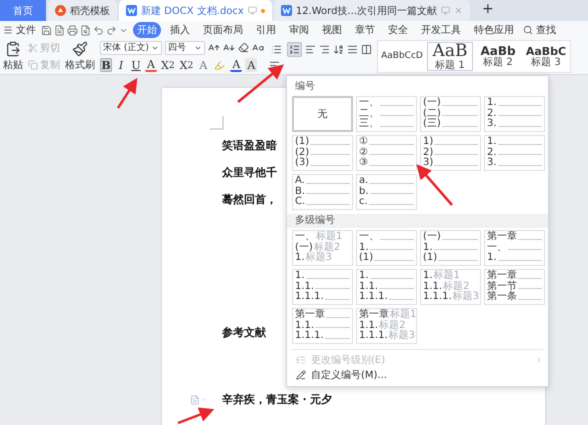 This screenshot has height=425, width=588. What do you see at coordinates (223, 30) in the screenshot?
I see `ribbon-tab: 页面布局` at bounding box center [223, 30].